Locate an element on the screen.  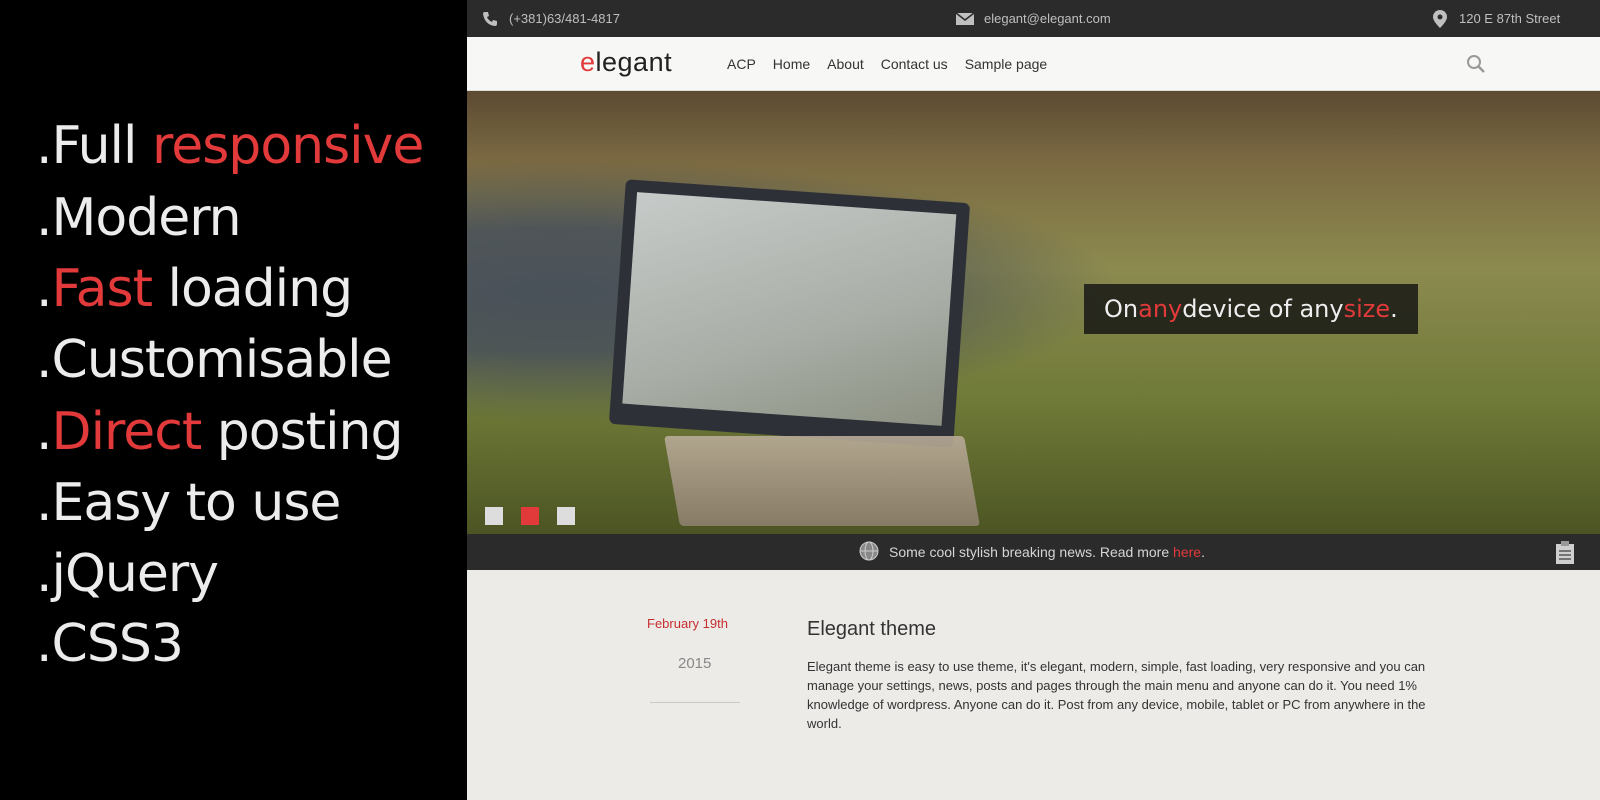
feature-jquery: .jQuery is located at coordinates (127, 574).